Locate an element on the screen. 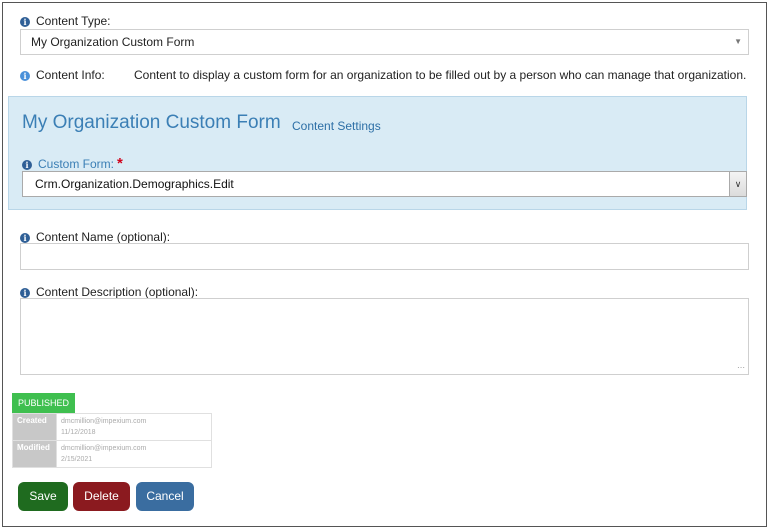 The width and height of the screenshot is (769, 529). content-type-select: My Organization Custom Form ▼ is located at coordinates (384, 42).